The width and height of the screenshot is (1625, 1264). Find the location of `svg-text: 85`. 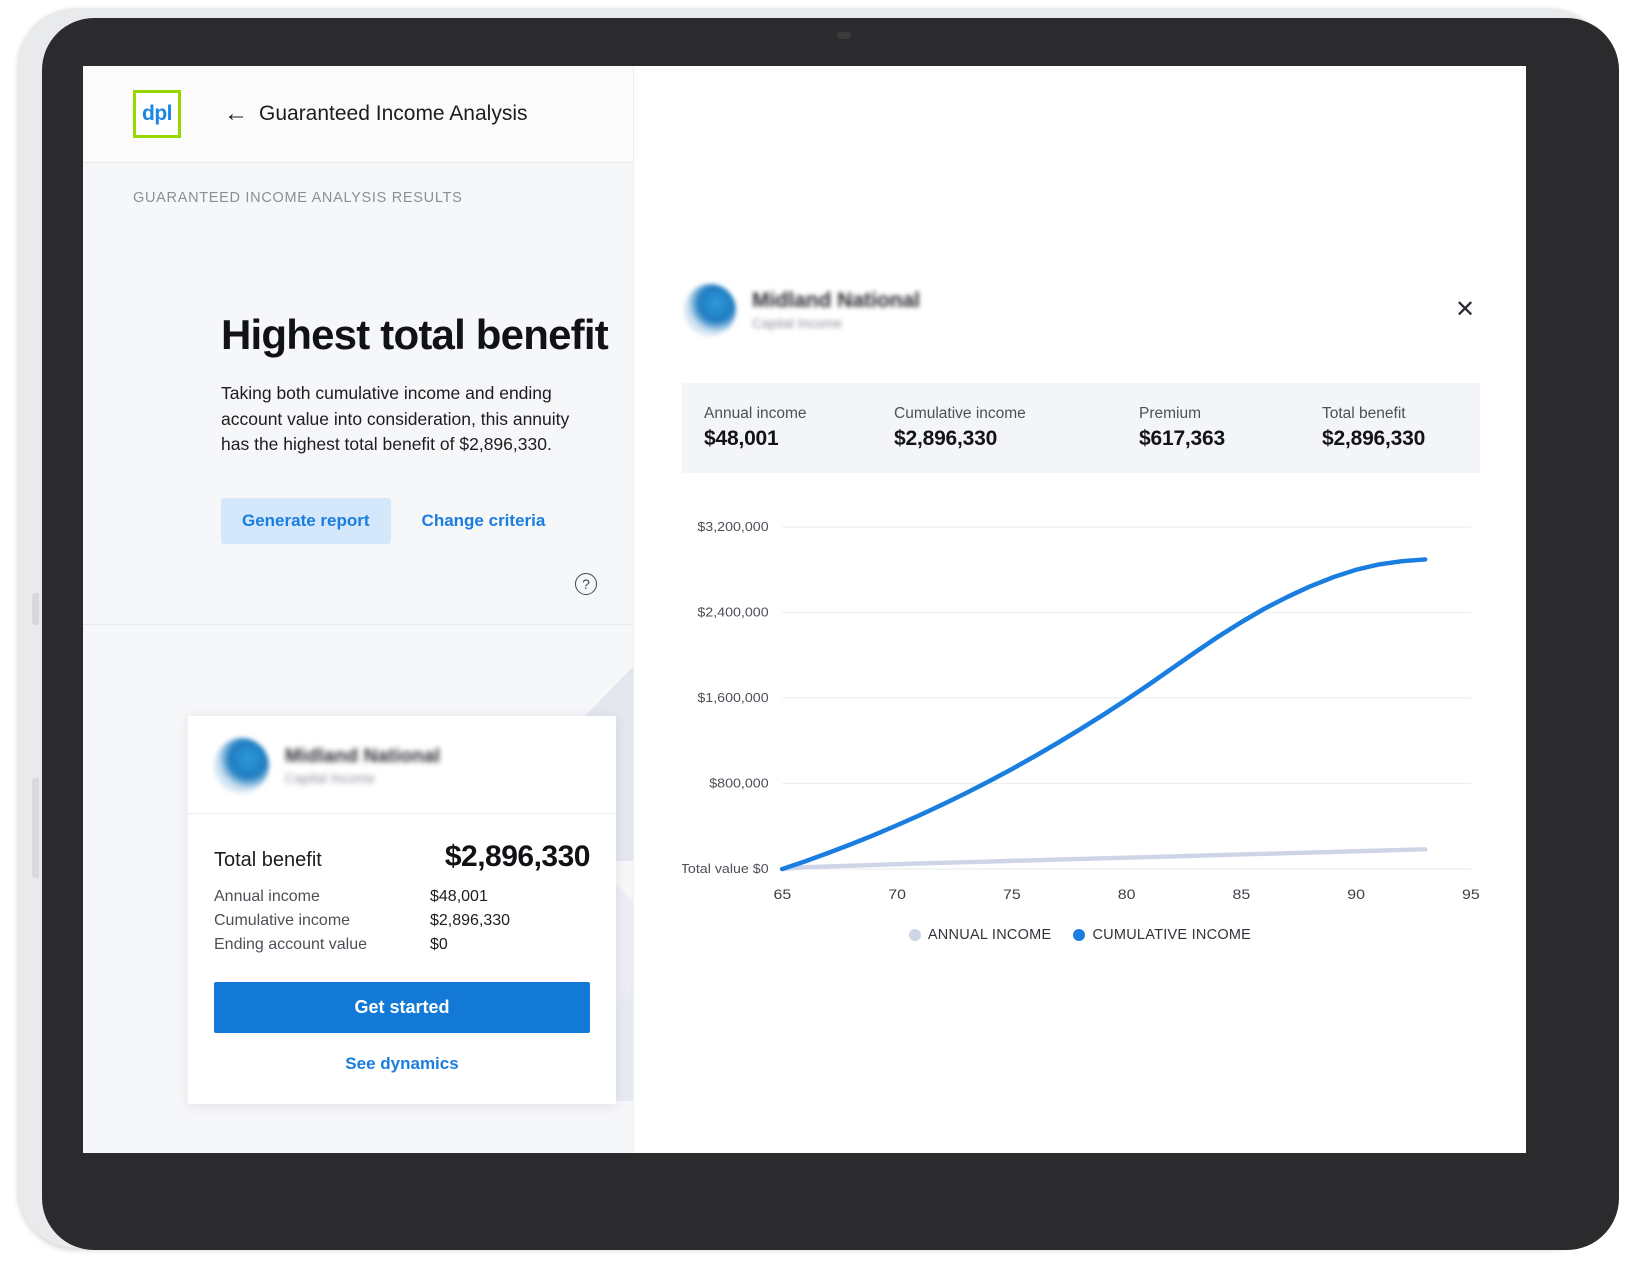

svg-text: 85 is located at coordinates (1241, 895).